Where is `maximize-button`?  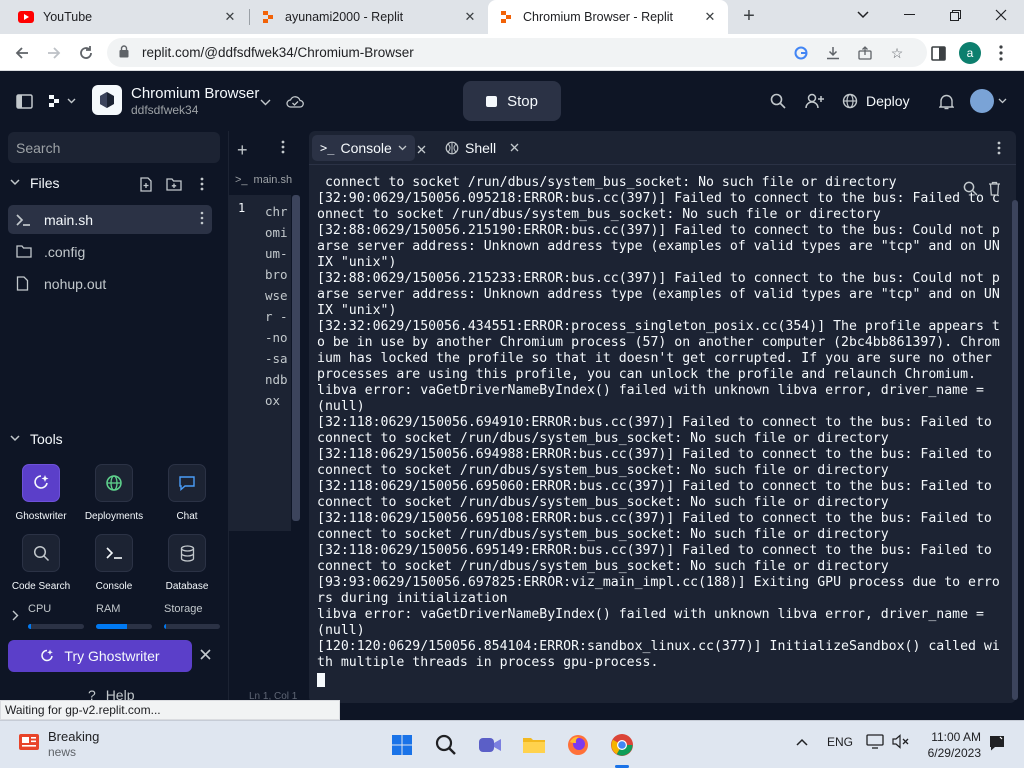 maximize-button is located at coordinates (955, 15).